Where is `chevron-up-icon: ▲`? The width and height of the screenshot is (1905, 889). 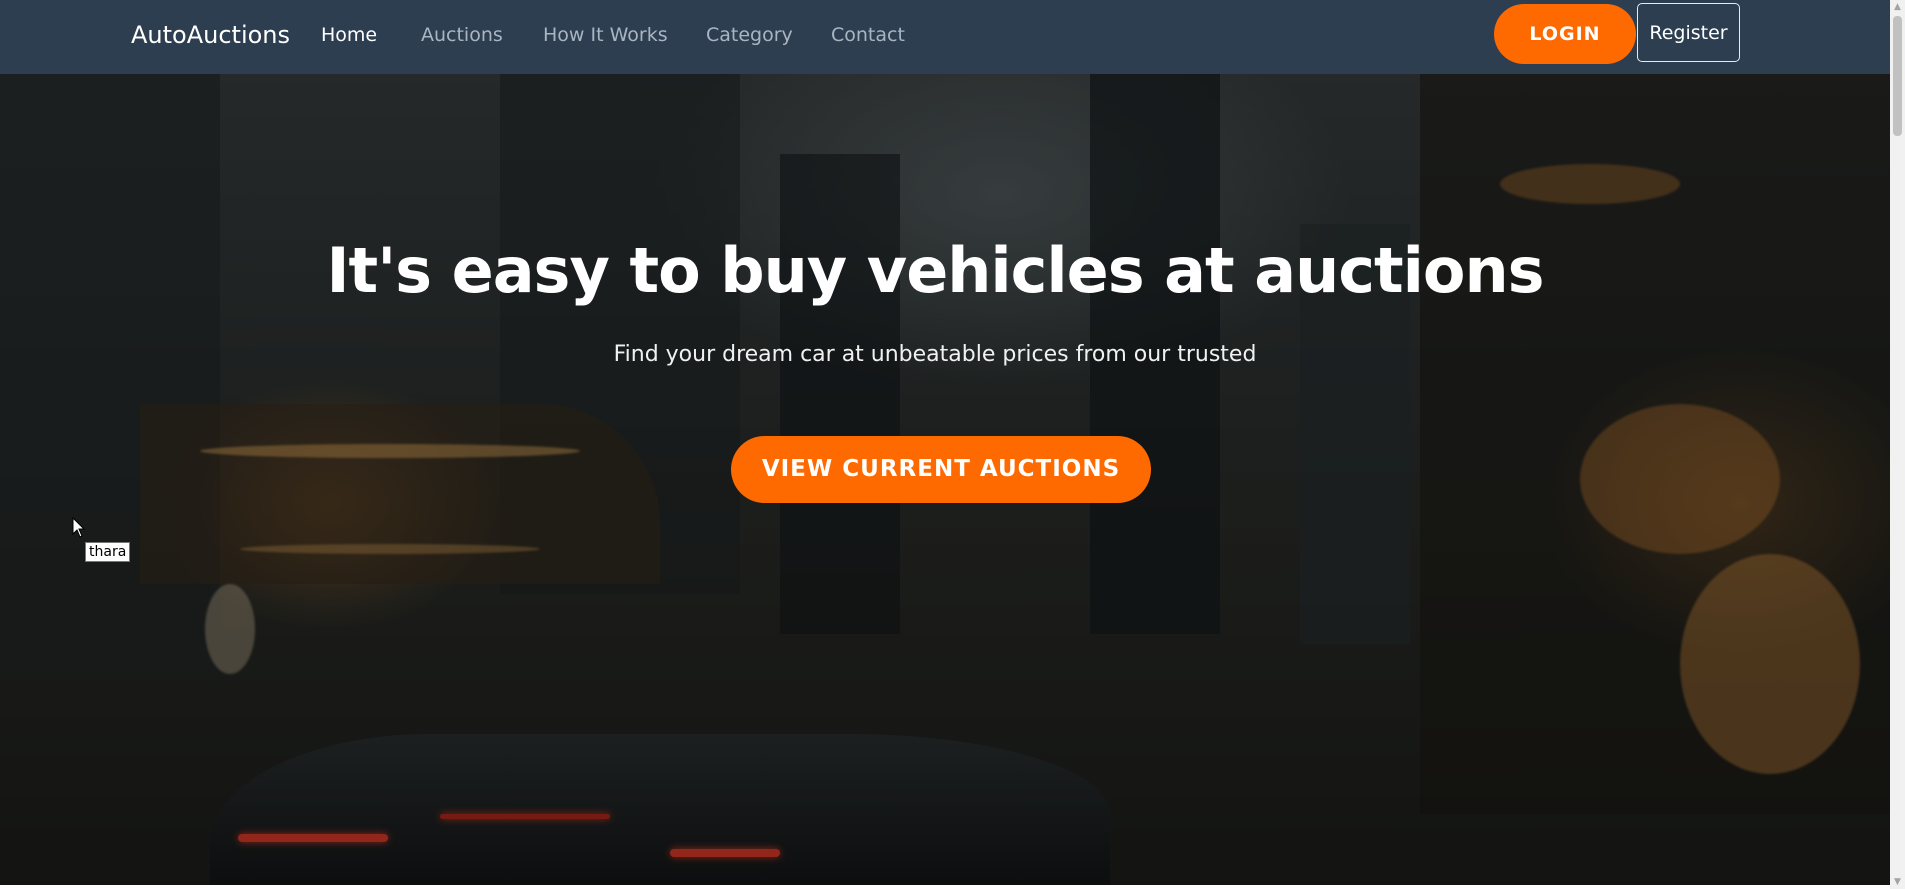 chevron-up-icon: ▲ is located at coordinates (1897, 7).